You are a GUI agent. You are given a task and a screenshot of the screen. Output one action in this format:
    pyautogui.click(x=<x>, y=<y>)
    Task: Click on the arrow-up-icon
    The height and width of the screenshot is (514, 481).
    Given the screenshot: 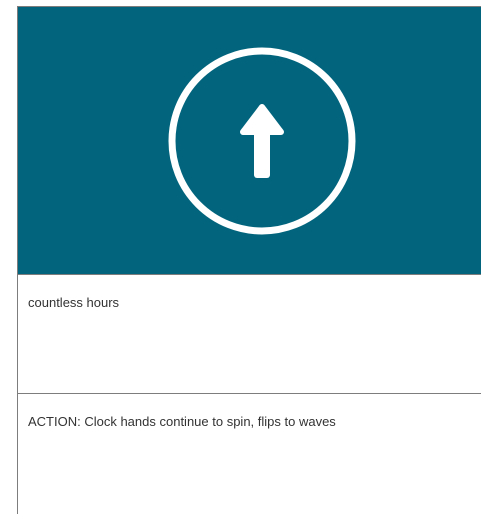 What is the action you would take?
    pyautogui.click(x=262, y=141)
    